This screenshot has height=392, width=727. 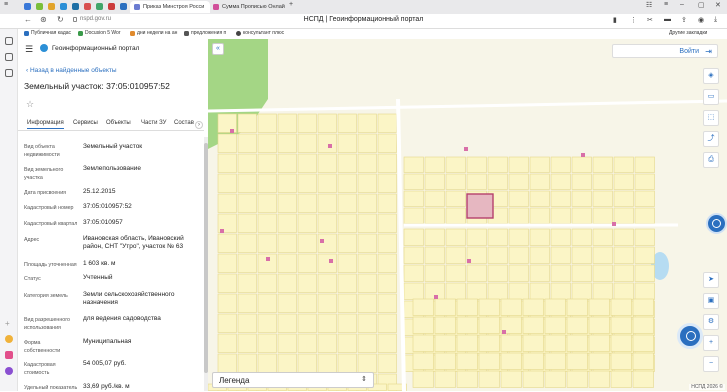 I want to click on tabs-next-icon: ›, so click(x=199, y=125).